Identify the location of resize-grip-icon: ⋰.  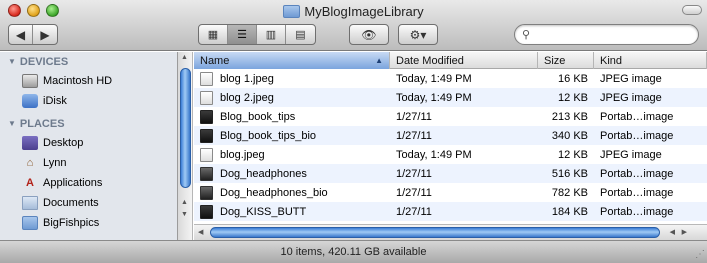
(700, 254).